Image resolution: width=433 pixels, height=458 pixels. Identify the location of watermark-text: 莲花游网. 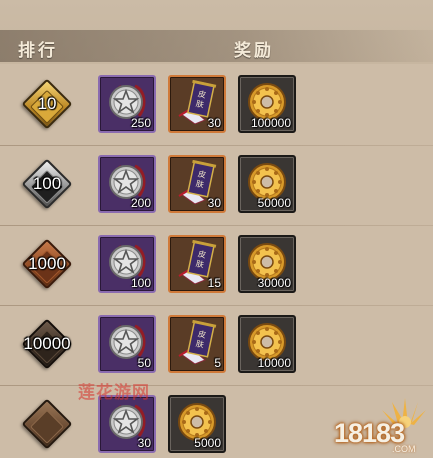
(114, 393).